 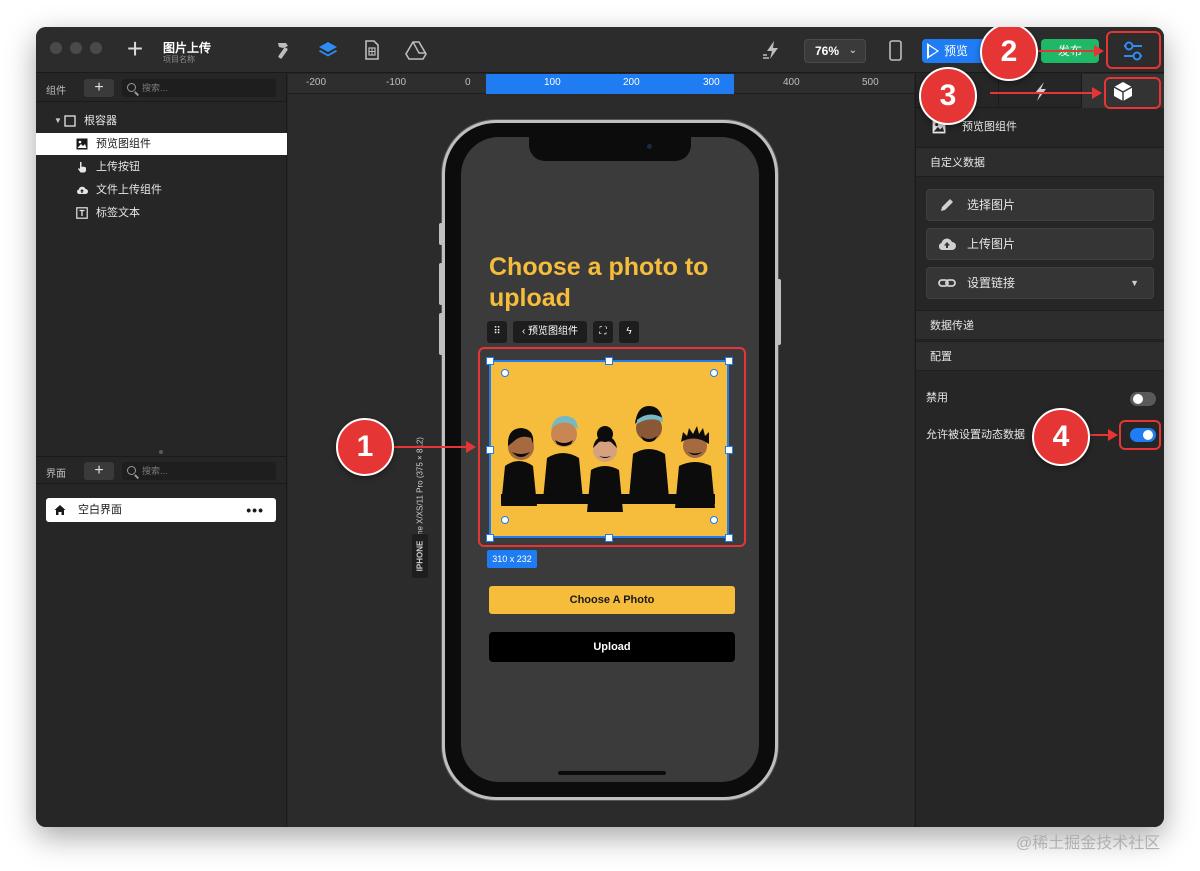 What do you see at coordinates (56, 48) in the screenshot?
I see `window-close-button` at bounding box center [56, 48].